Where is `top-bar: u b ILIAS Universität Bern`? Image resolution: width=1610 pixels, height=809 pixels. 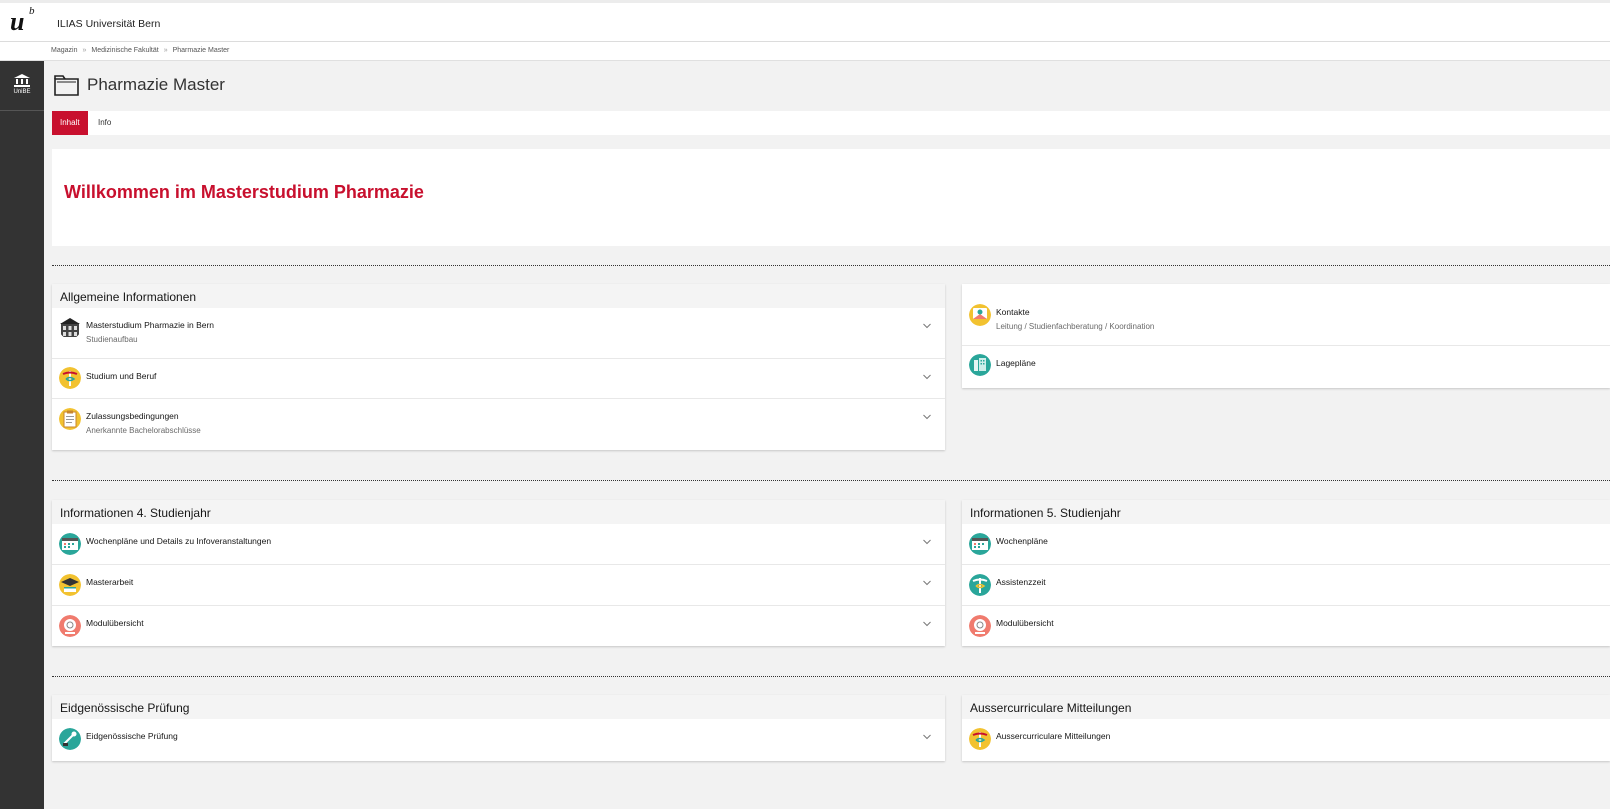
top-bar: u b ILIAS Universität Bern is located at coordinates (805, 21).